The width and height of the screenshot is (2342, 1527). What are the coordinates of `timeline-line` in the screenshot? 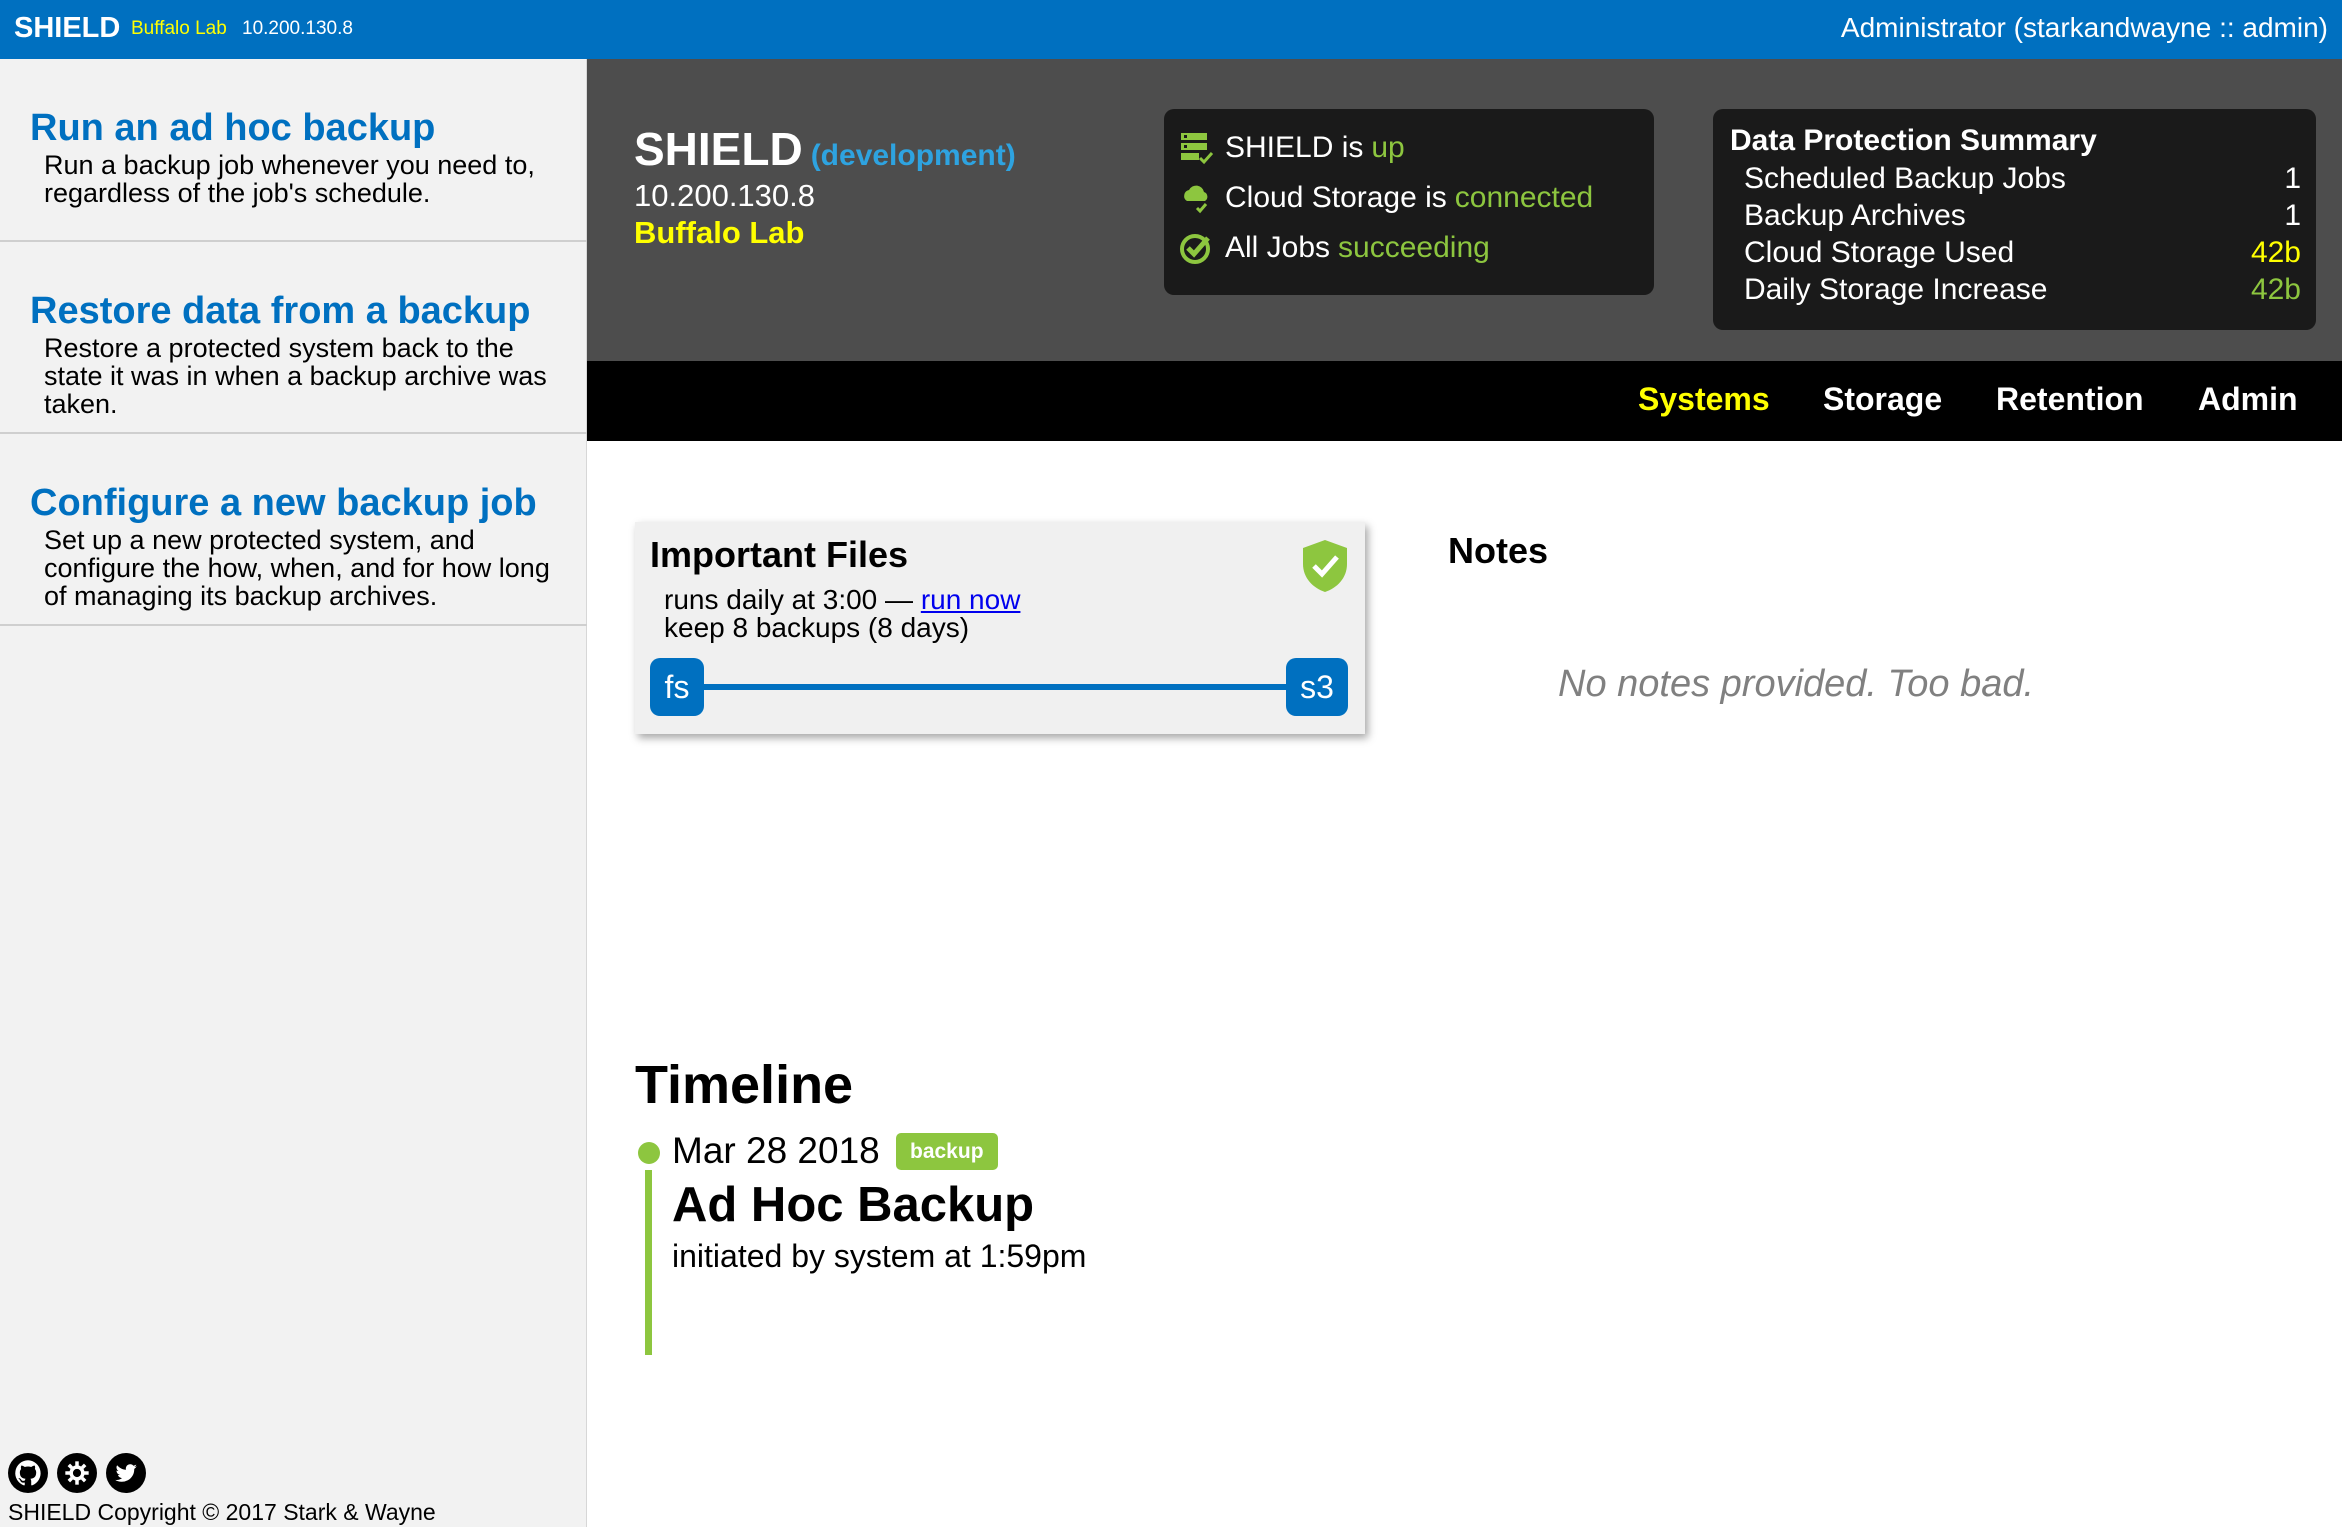 It's located at (648, 1262).